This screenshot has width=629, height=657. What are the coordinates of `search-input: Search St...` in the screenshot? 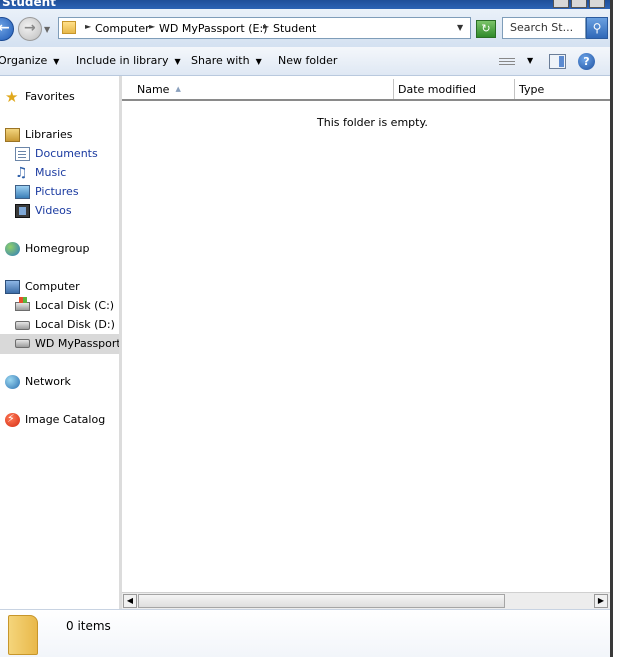 It's located at (544, 28).